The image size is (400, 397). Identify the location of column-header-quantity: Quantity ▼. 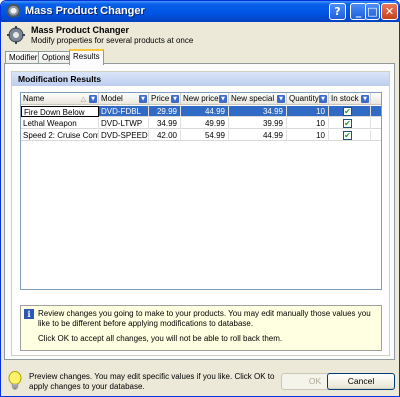
(308, 99).